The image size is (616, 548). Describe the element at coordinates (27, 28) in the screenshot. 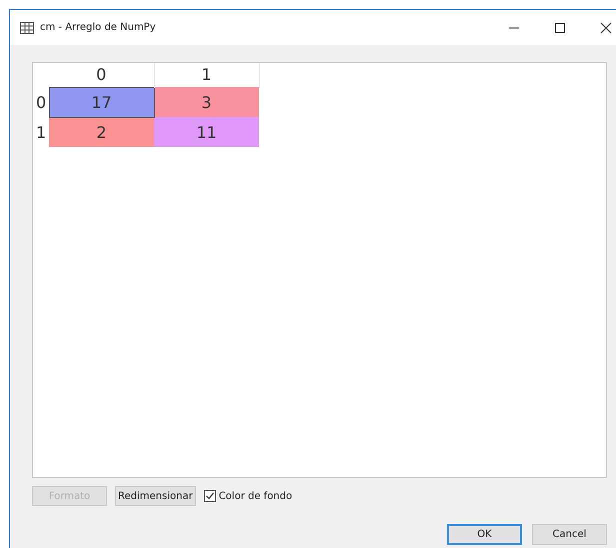

I see `table-icon` at that location.